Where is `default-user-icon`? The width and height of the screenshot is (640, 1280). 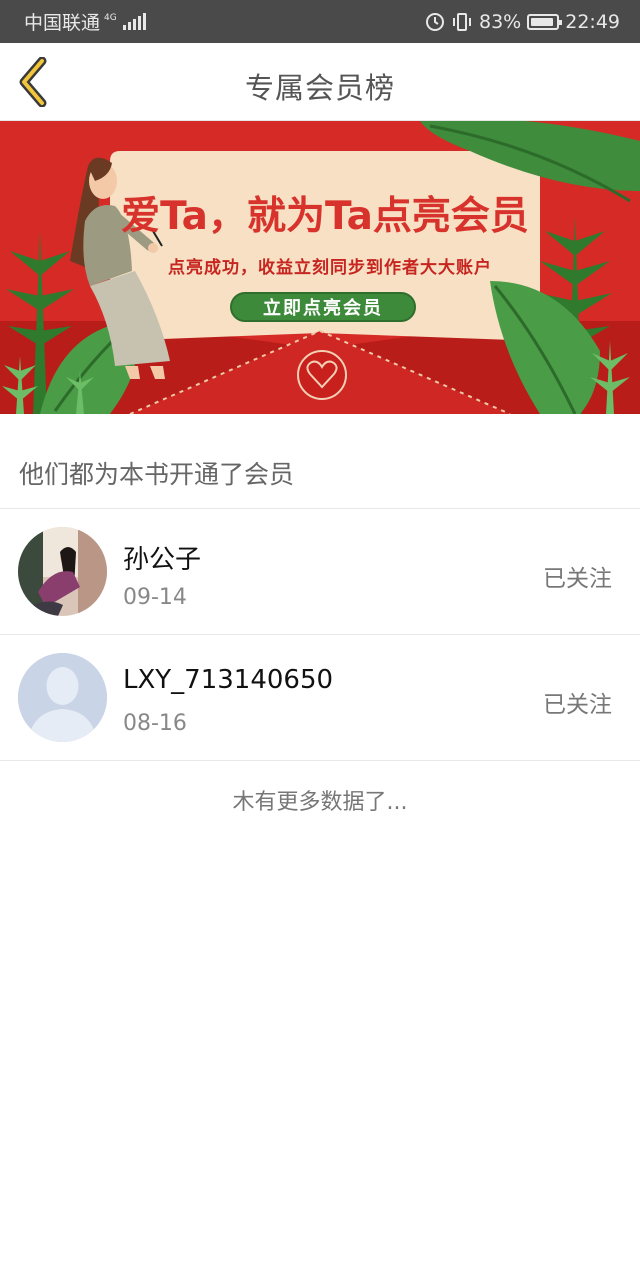 default-user-icon is located at coordinates (62, 697).